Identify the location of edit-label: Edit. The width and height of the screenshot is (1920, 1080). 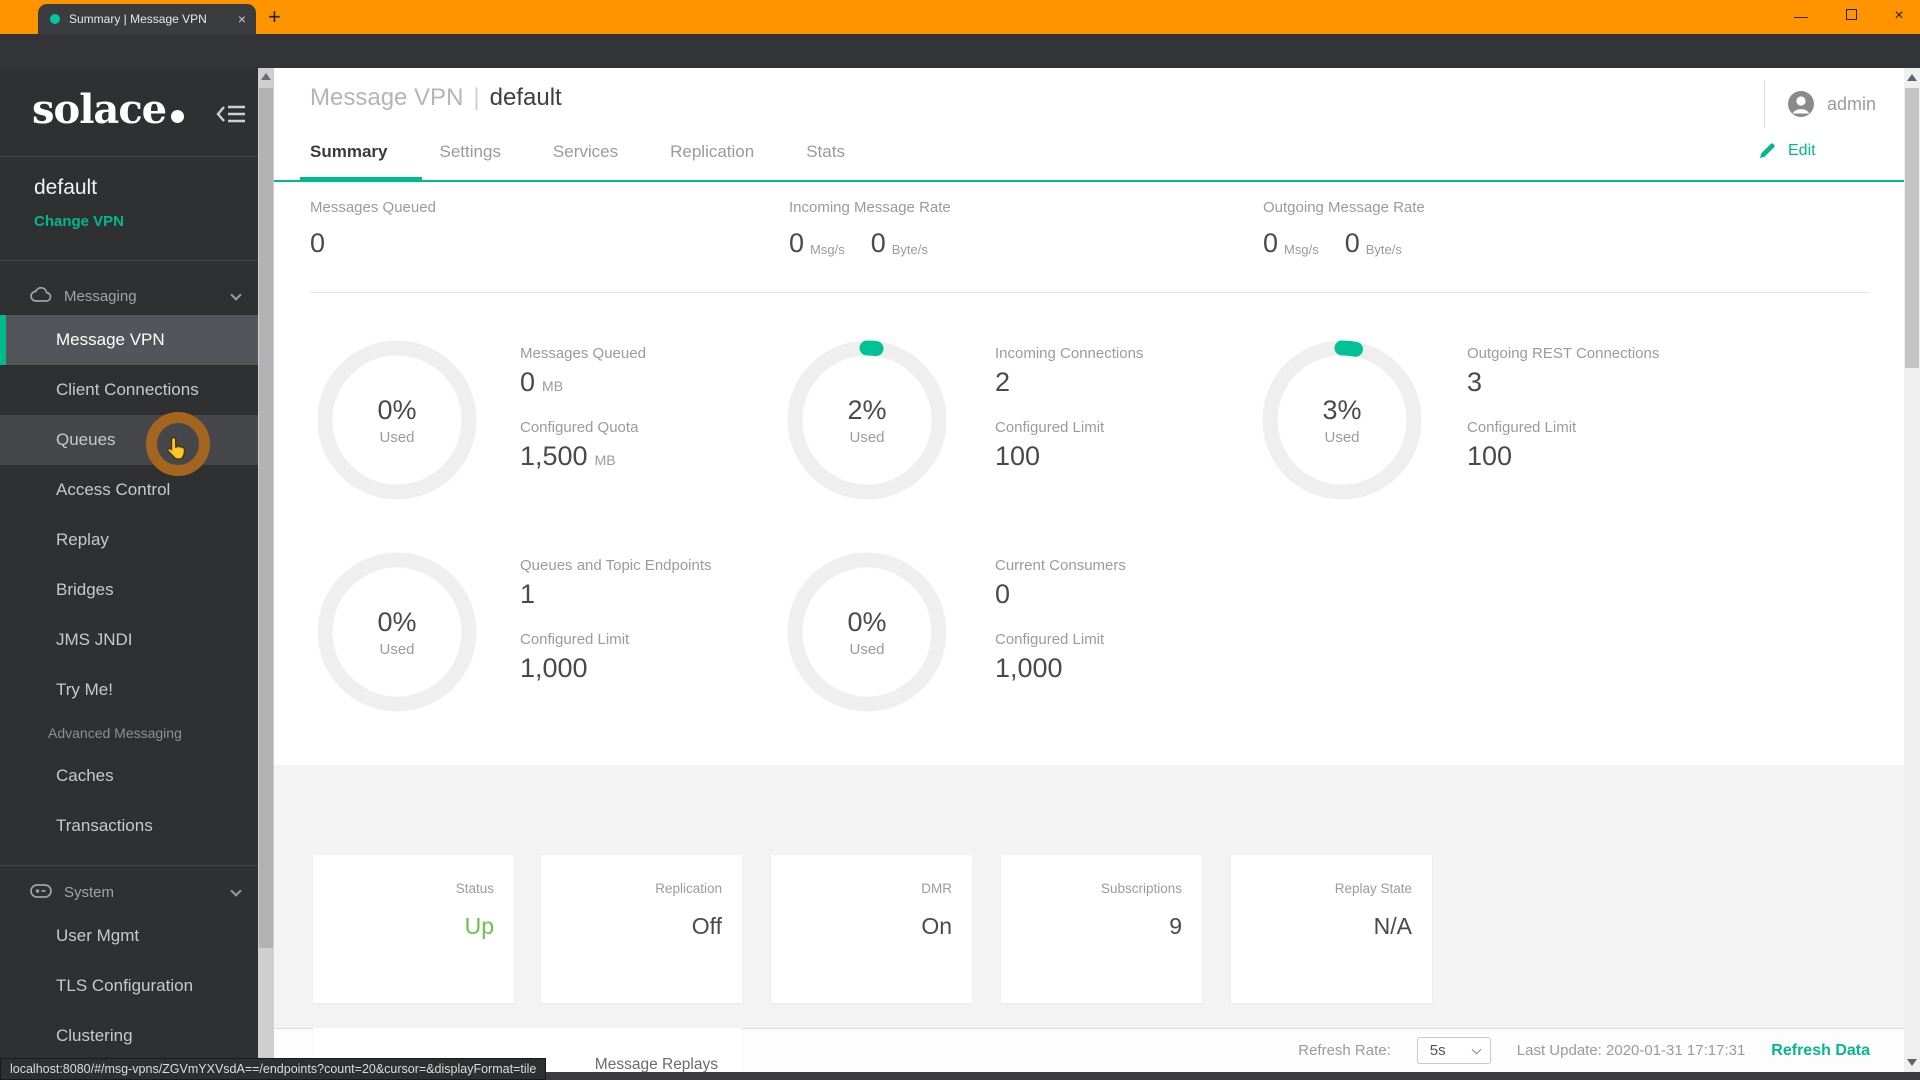
(1802, 150).